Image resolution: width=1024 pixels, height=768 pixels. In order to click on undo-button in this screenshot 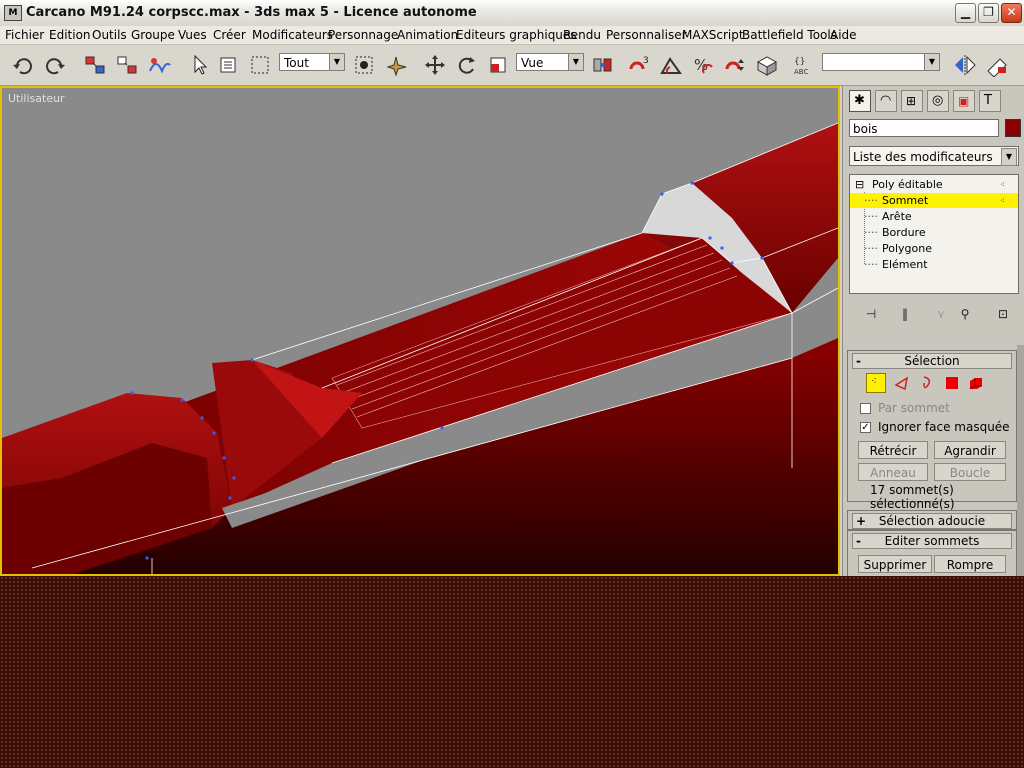, I will do `click(23, 65)`.